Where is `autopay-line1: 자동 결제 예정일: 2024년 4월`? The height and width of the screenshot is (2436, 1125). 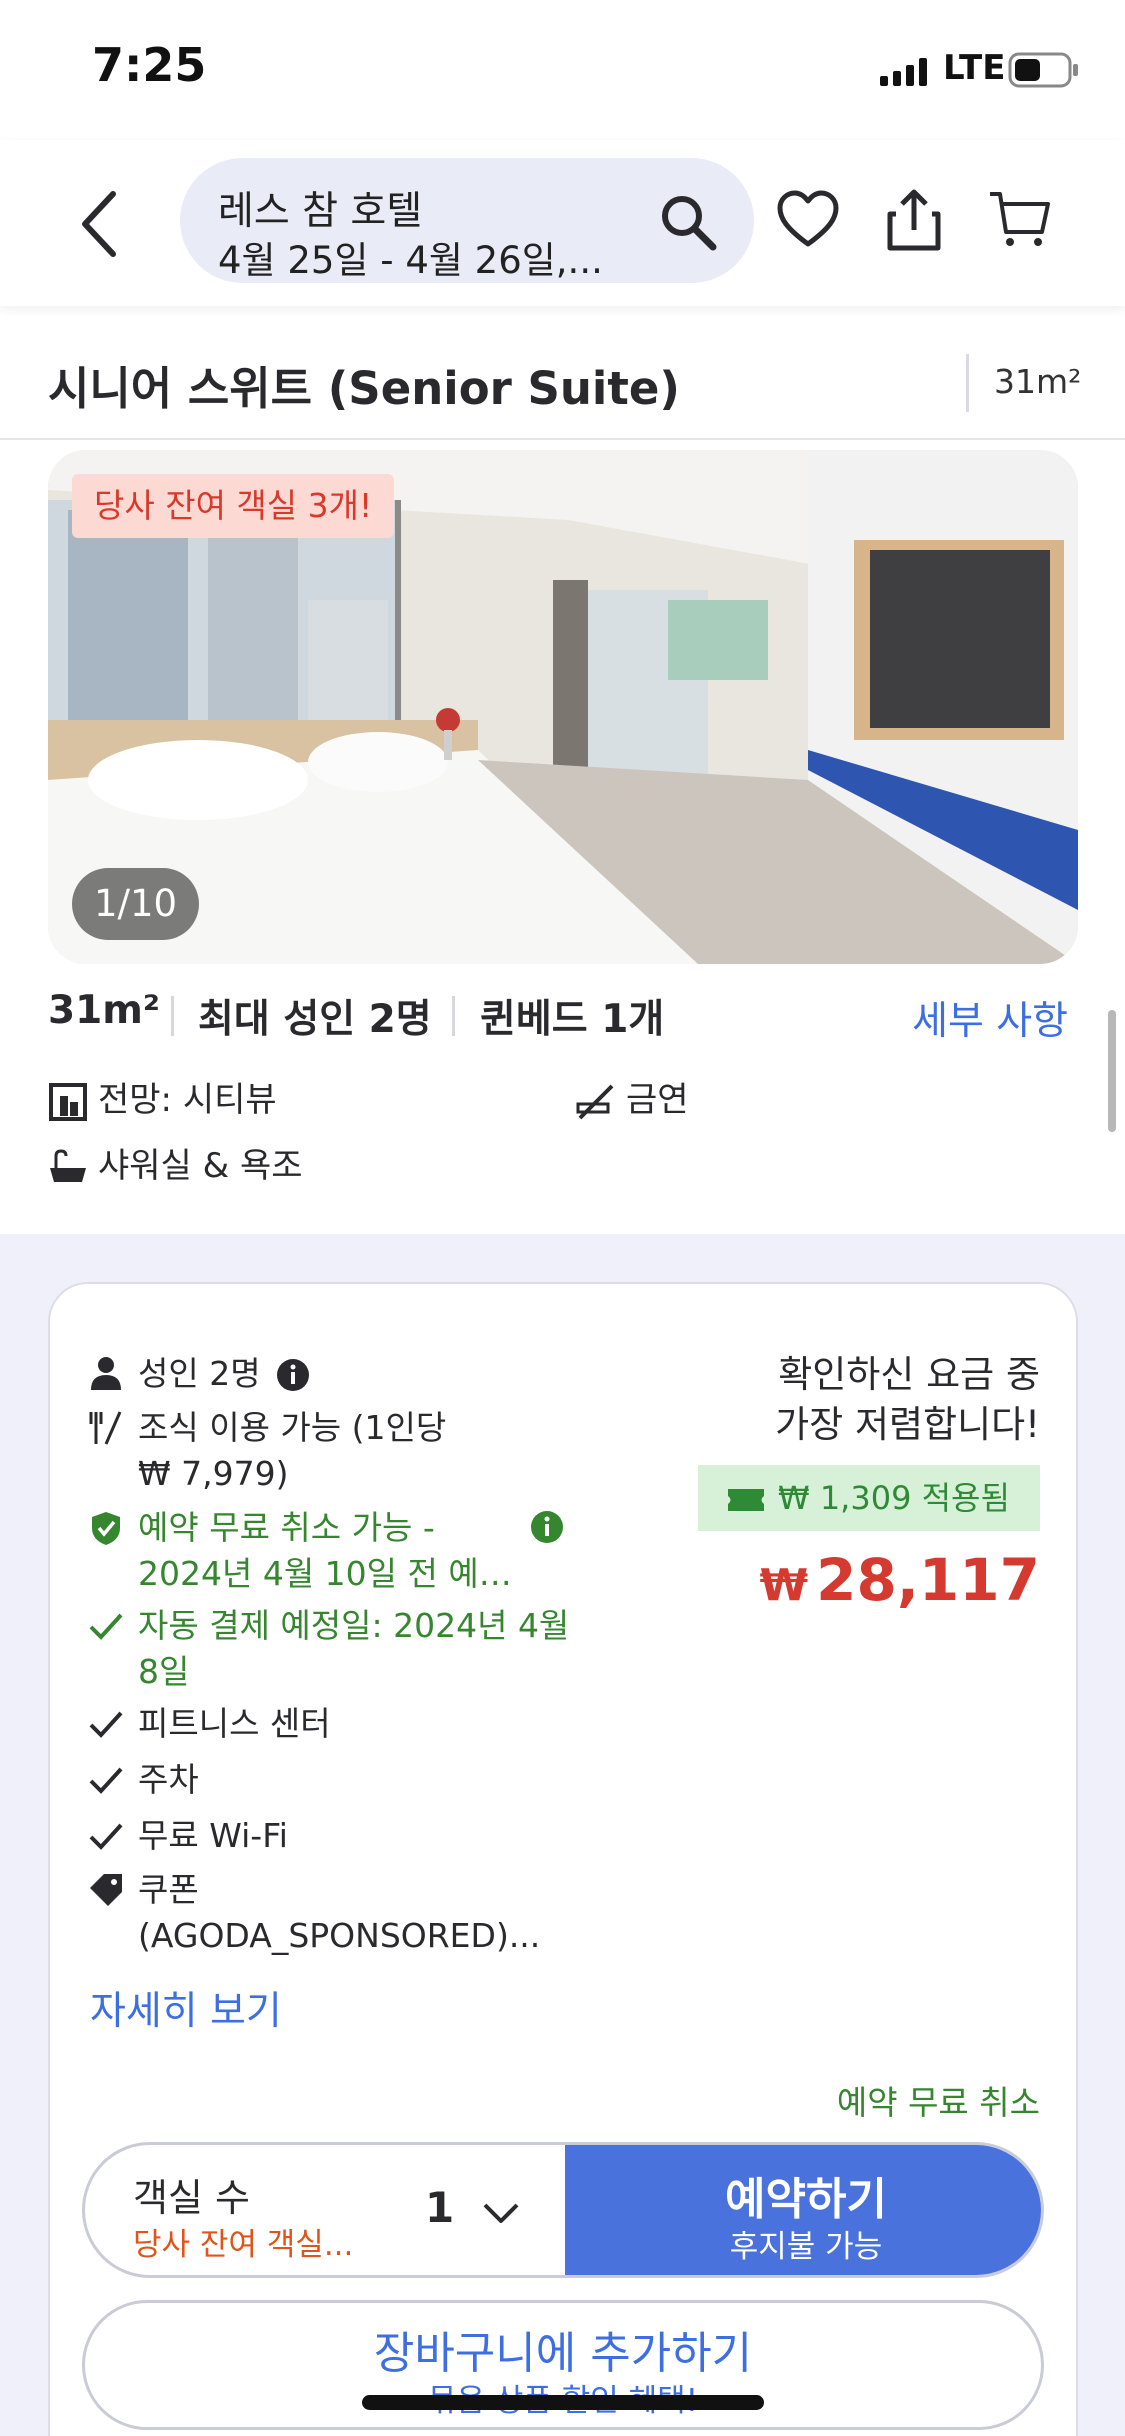
autopay-line1: 자동 결제 예정일: 2024년 4월 is located at coordinates (354, 1625).